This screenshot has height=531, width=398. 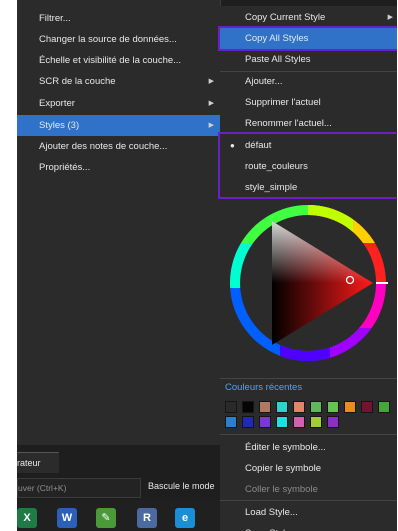 I want to click on menu-item-label: Exporter, so click(x=57, y=103).